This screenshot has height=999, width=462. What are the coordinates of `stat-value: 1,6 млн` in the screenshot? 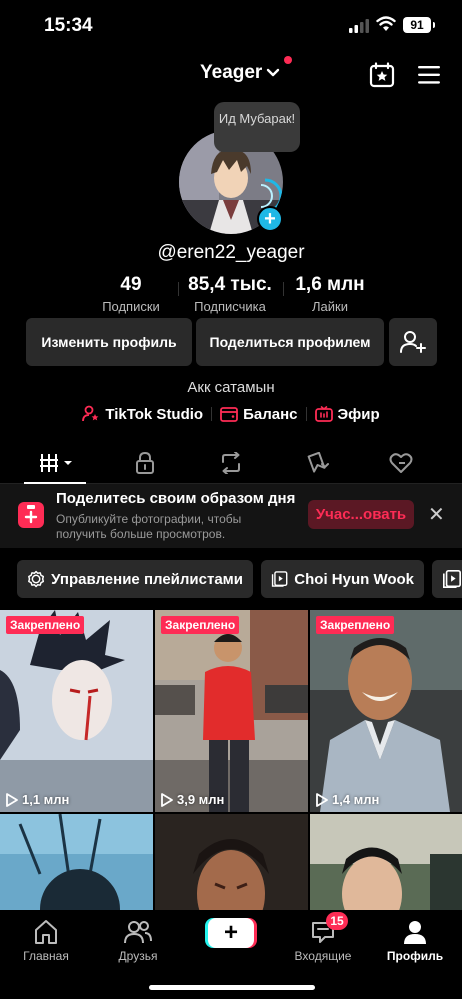 It's located at (330, 284).